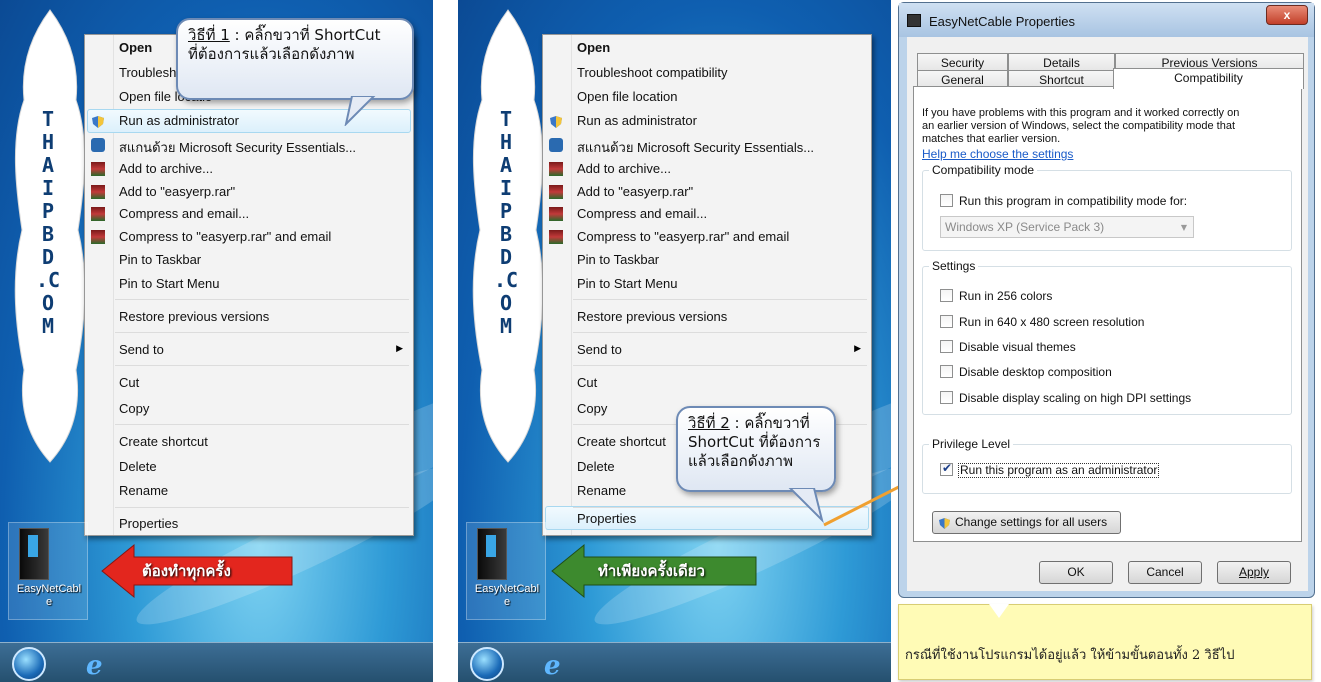 The image size is (1321, 682). What do you see at coordinates (360, 111) in the screenshot?
I see `callout-tail` at bounding box center [360, 111].